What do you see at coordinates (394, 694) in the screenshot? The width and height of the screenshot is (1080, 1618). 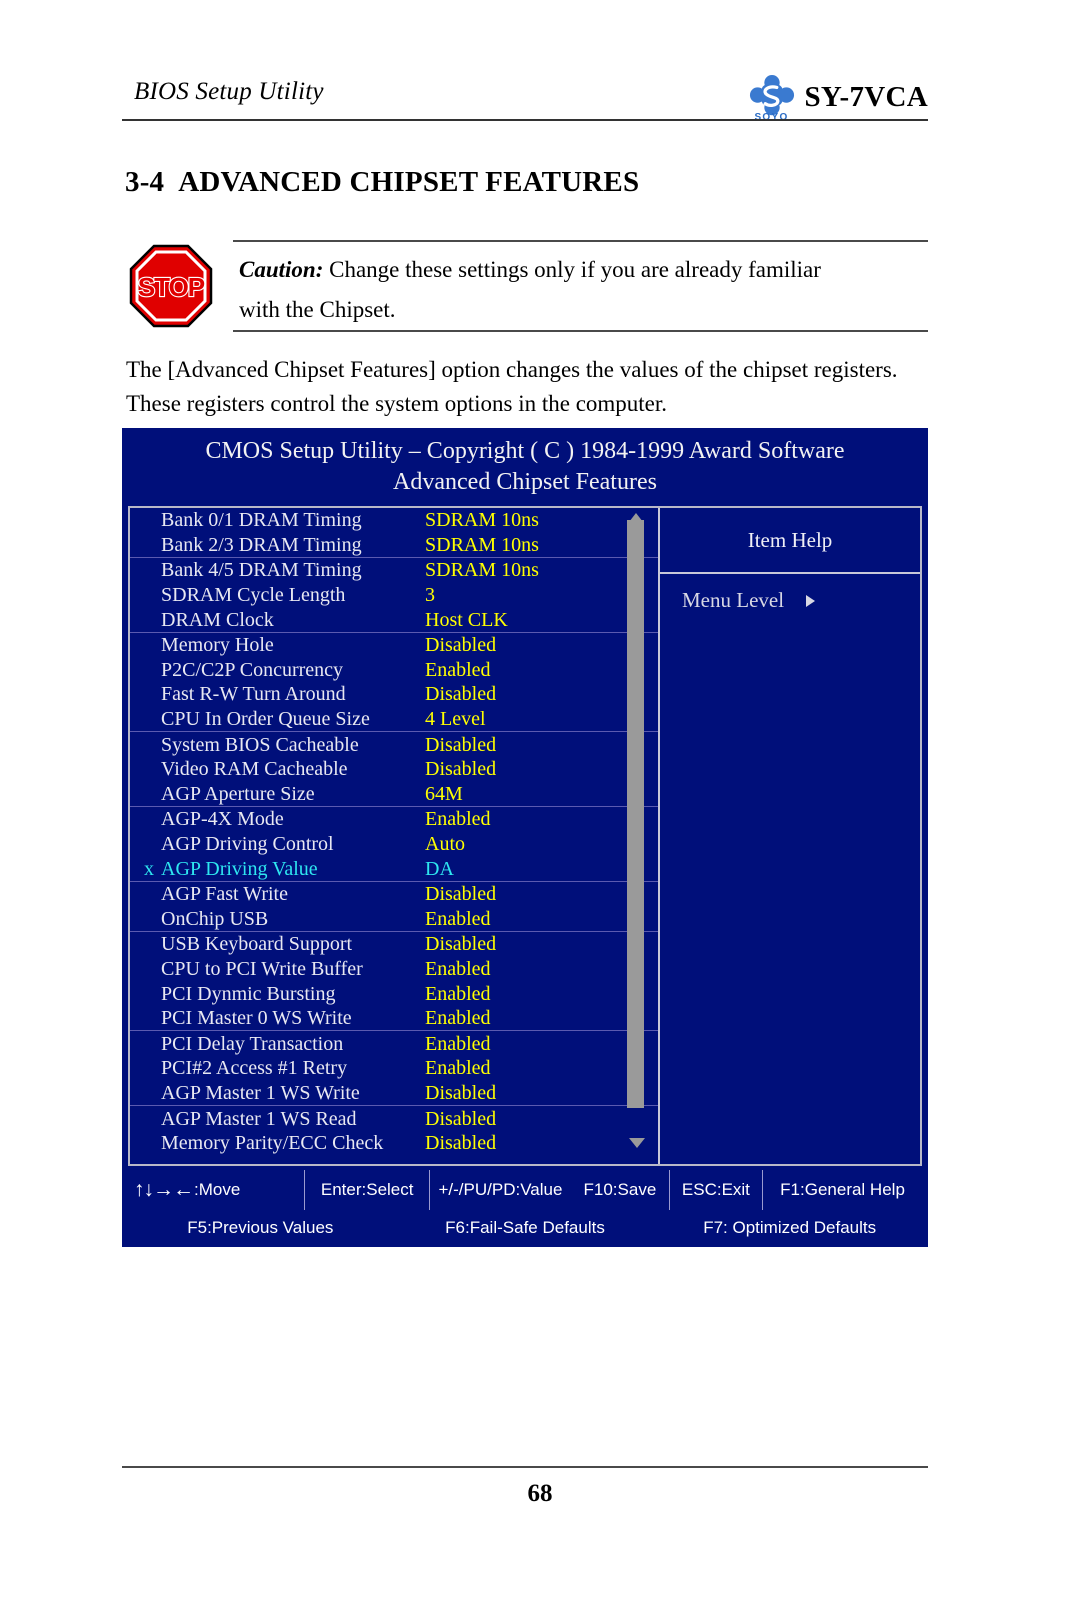 I see `setting-row: Fast R-W Turn Around Disabled` at bounding box center [394, 694].